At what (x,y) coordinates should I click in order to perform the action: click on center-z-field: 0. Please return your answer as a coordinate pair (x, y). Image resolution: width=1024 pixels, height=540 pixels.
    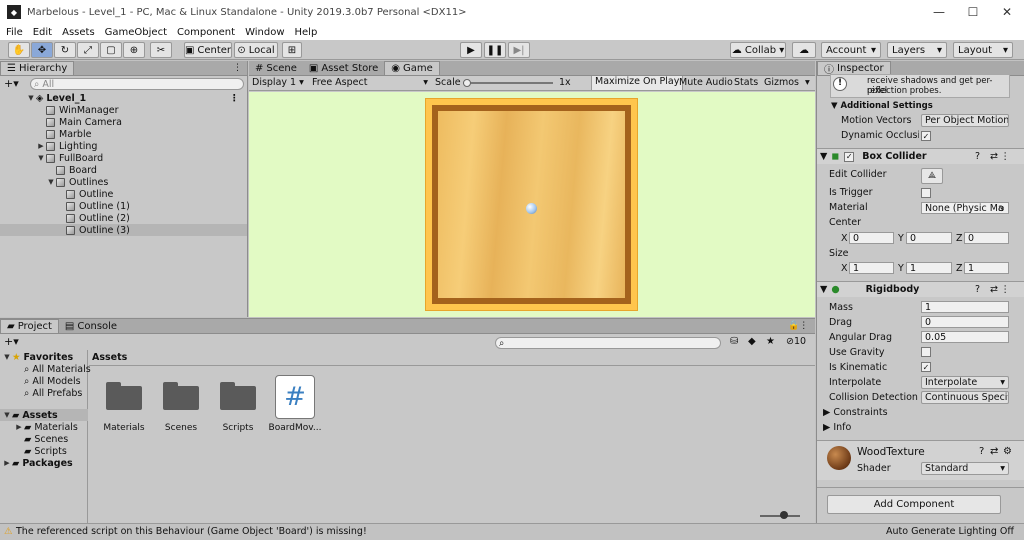
    Looking at the image, I should click on (986, 238).